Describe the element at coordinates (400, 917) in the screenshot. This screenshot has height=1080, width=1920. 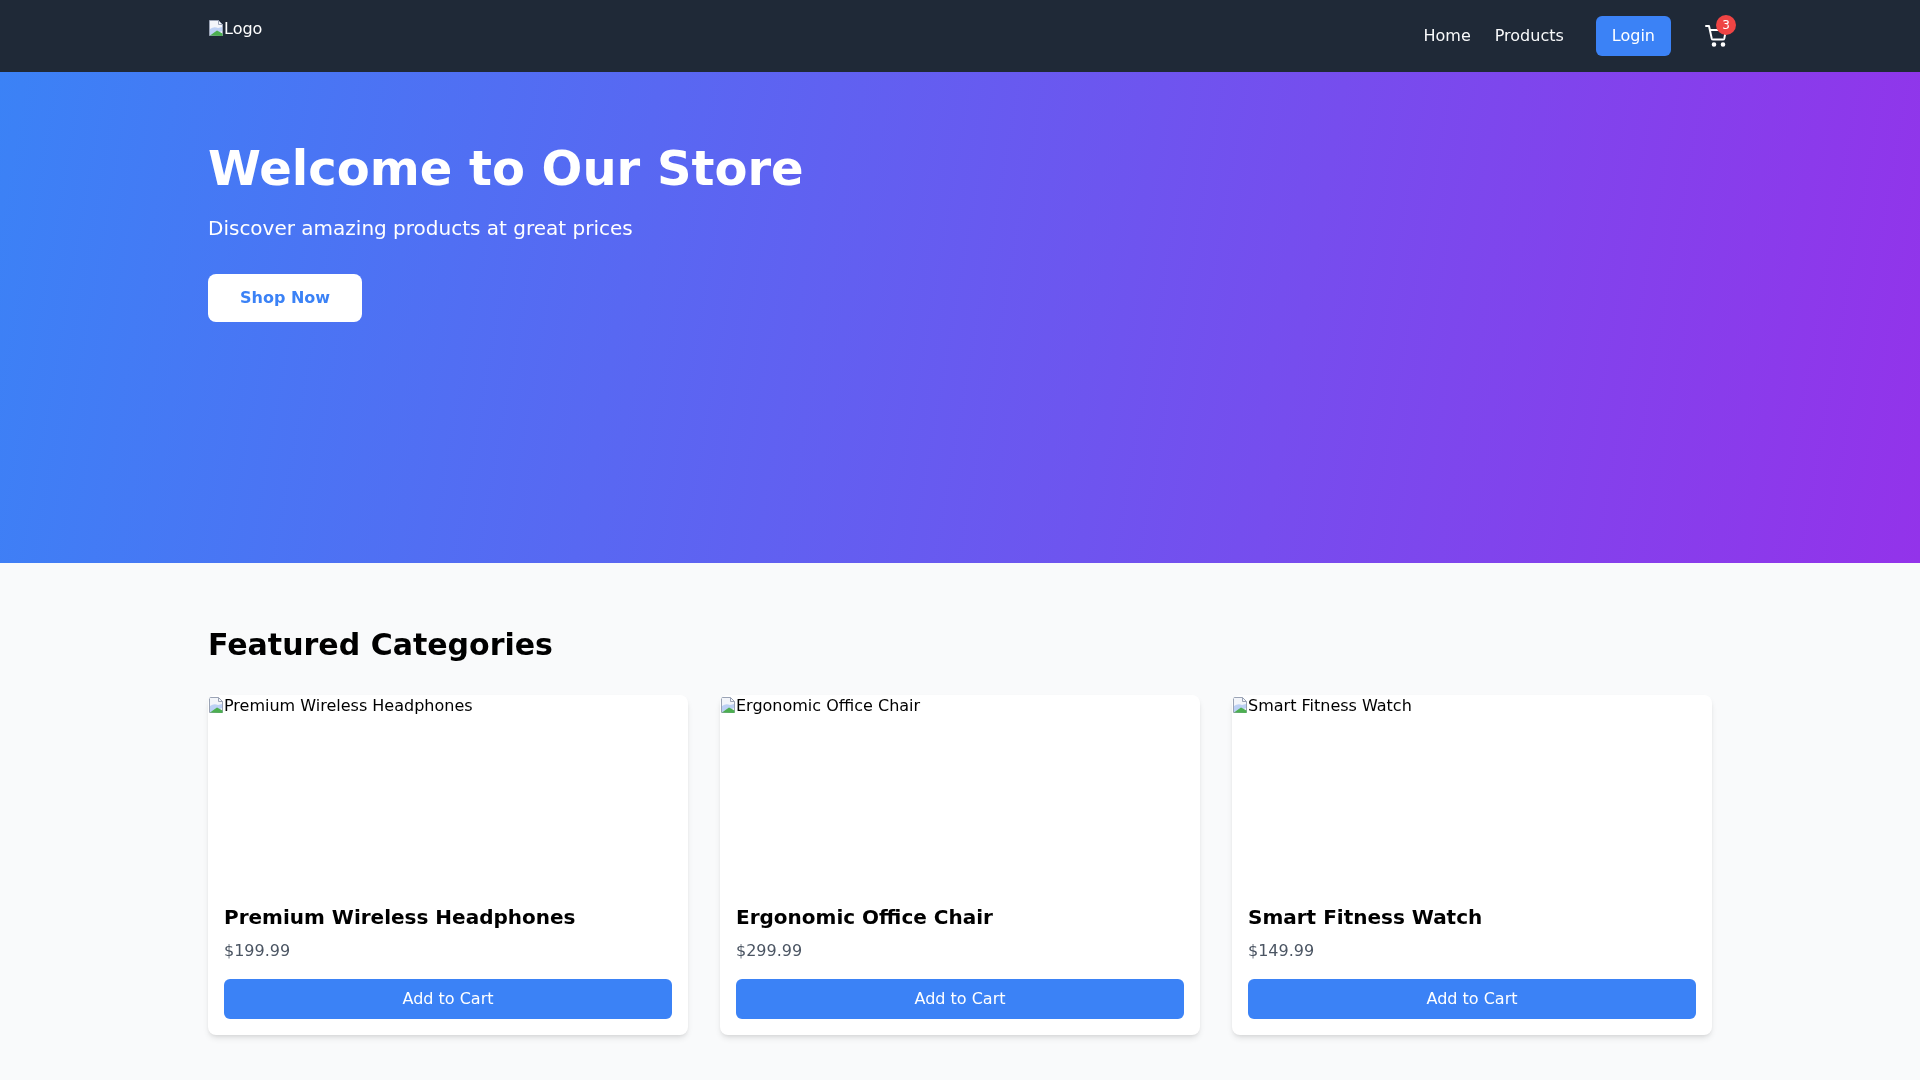
I see `product-name: Premium Wireless Headphones` at that location.